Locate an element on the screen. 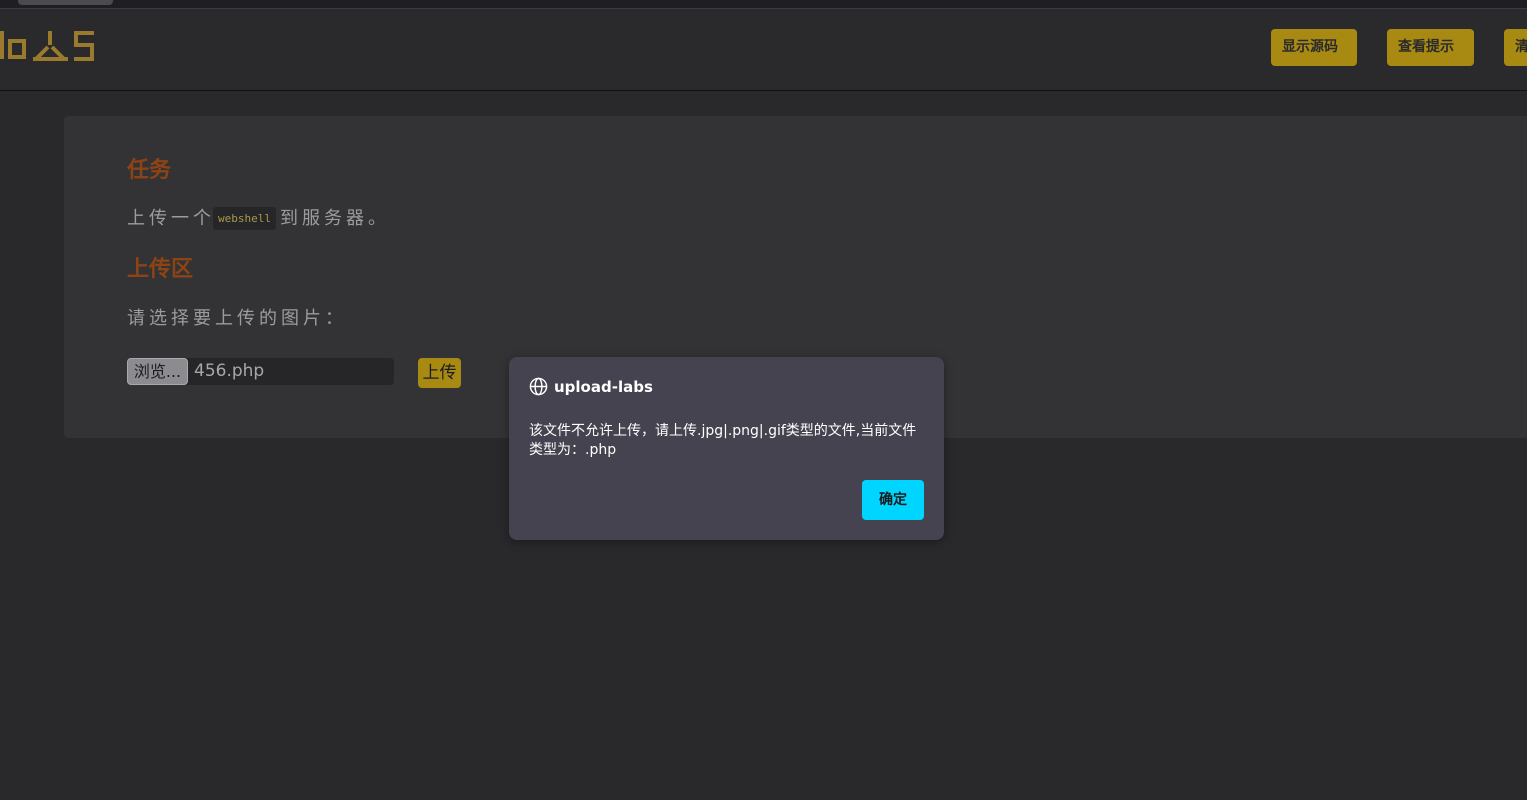 Image resolution: width=1527 pixels, height=800 pixels. browser-tab is located at coordinates (65, 2).